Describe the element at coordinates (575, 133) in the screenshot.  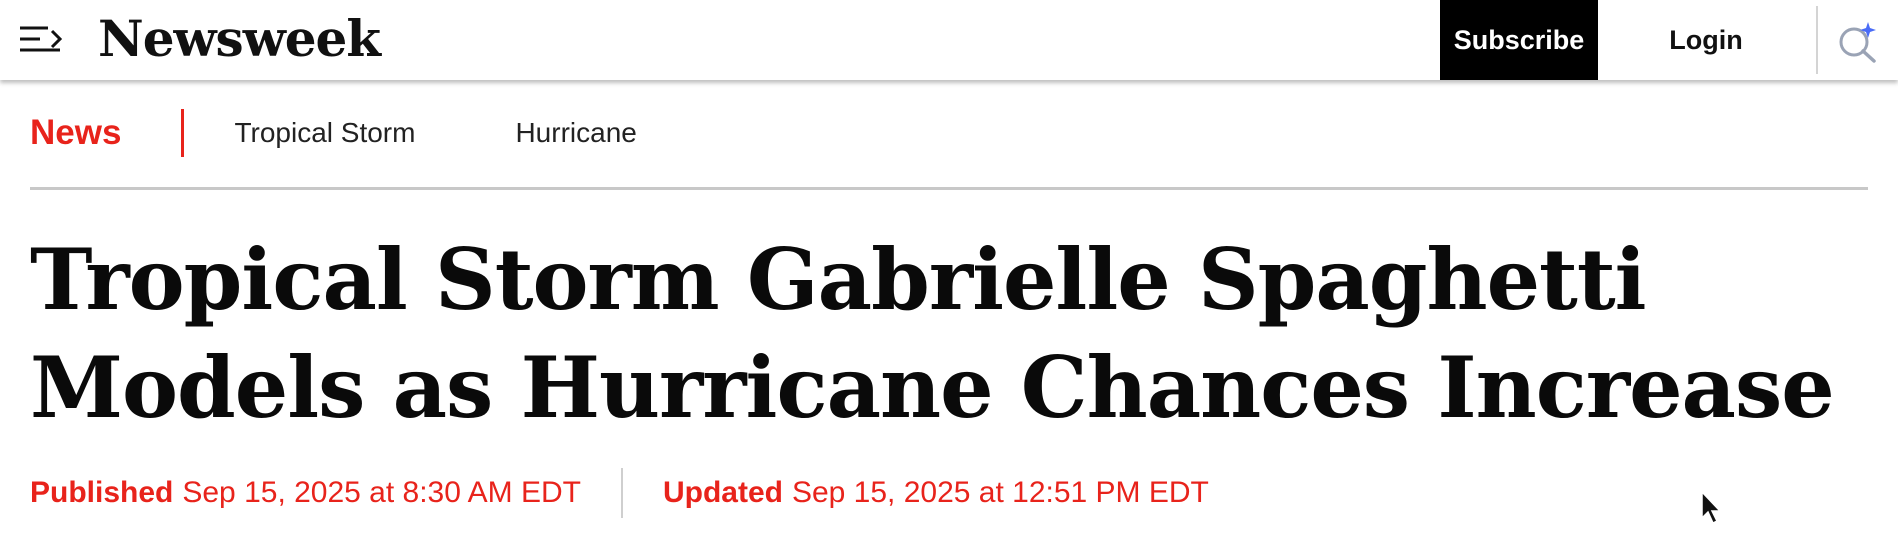
I see `topic-hurricane-link: Hurricane` at that location.